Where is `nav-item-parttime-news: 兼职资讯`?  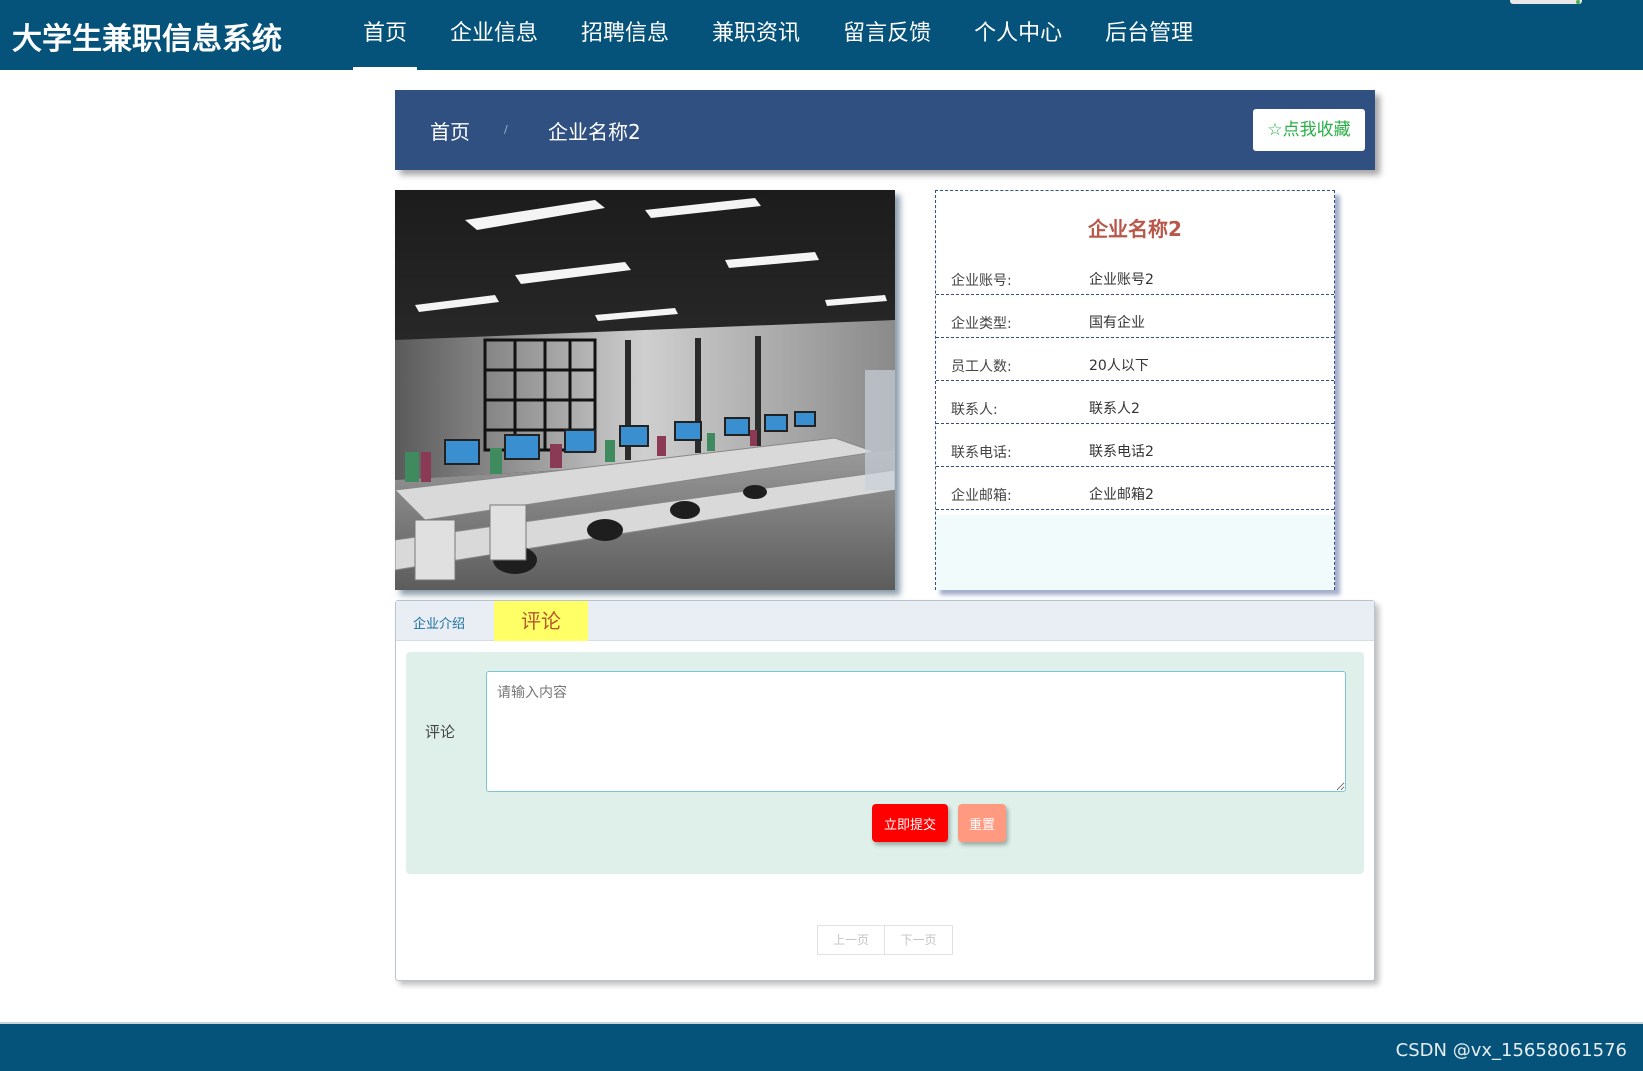 nav-item-parttime-news: 兼职资讯 is located at coordinates (756, 35).